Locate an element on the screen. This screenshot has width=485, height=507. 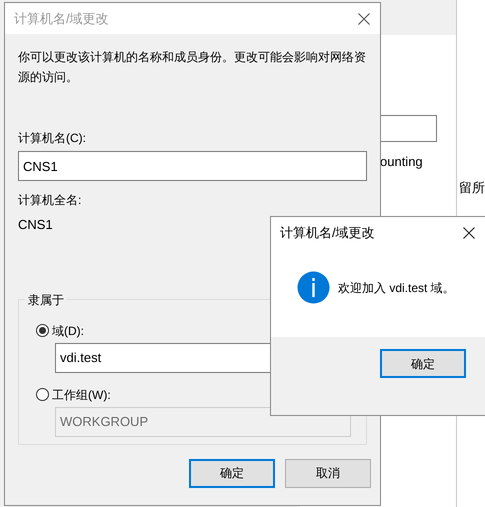
label-text: ounting is located at coordinates (402, 162).